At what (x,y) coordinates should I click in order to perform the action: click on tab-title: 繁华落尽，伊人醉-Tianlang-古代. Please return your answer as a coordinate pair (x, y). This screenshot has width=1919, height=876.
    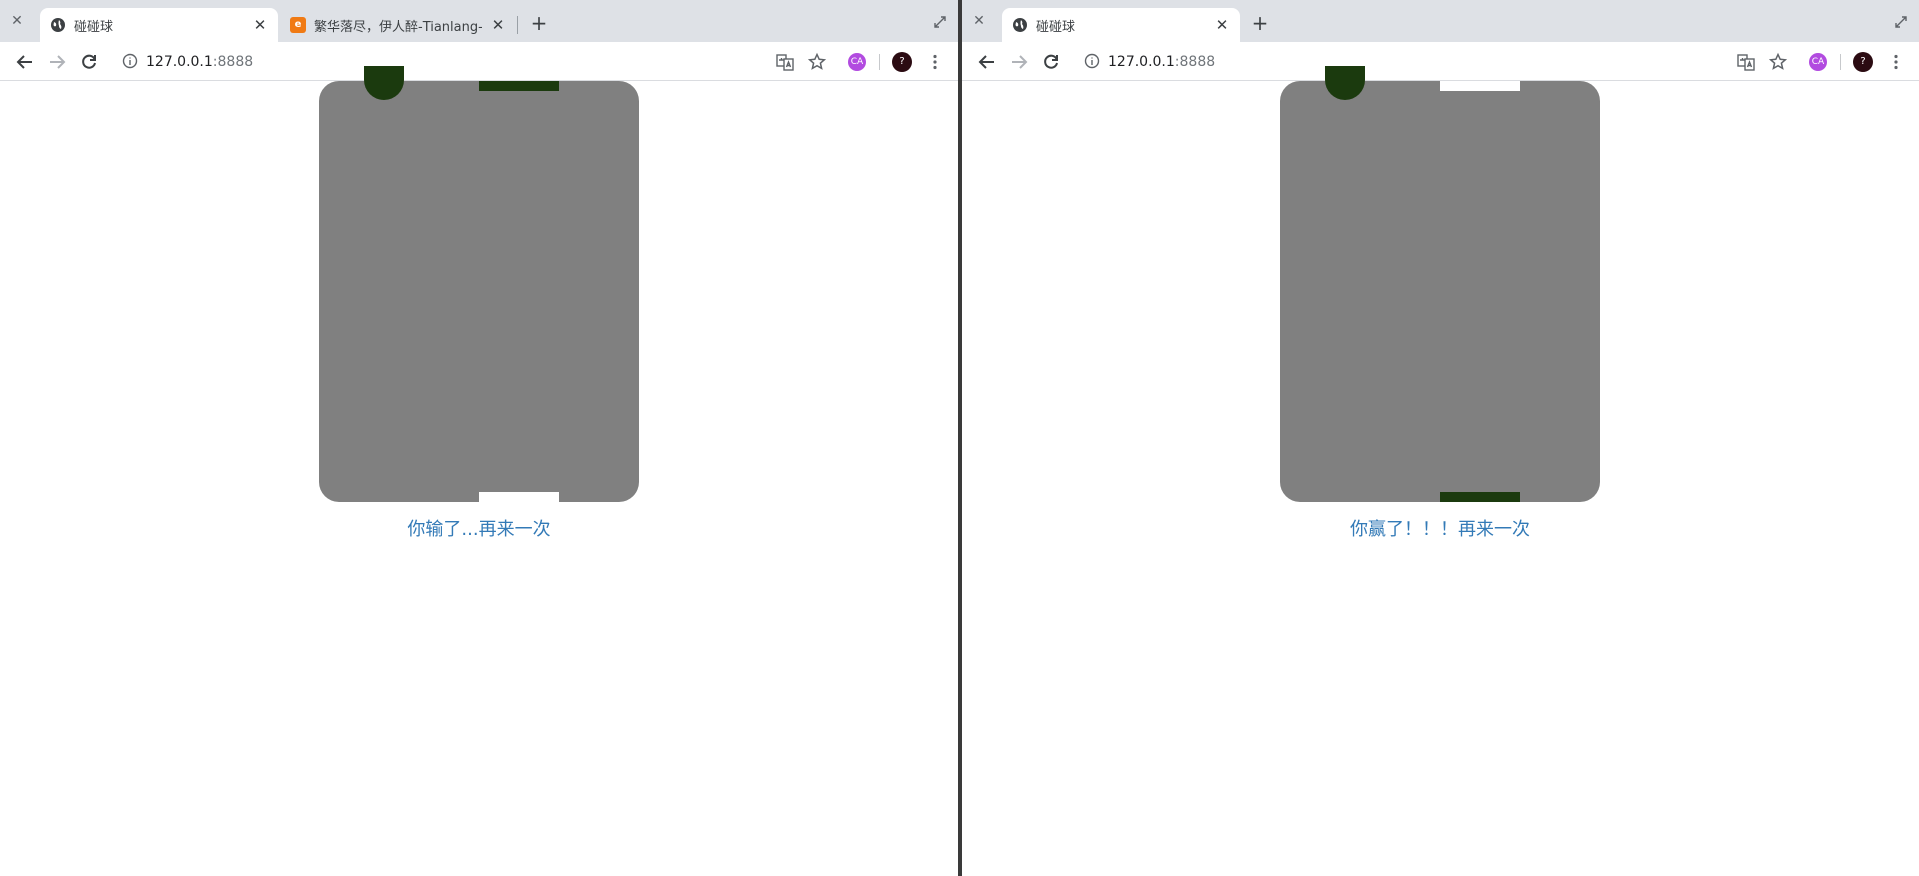
    Looking at the image, I should click on (398, 27).